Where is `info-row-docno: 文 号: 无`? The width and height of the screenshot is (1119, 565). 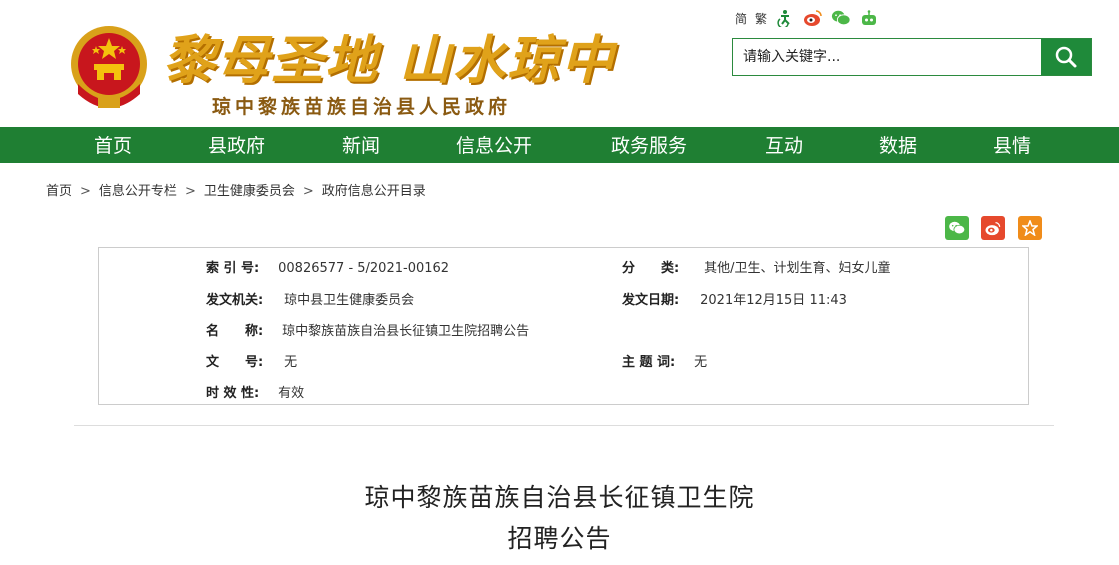 info-row-docno: 文 号: 无 is located at coordinates (251, 360).